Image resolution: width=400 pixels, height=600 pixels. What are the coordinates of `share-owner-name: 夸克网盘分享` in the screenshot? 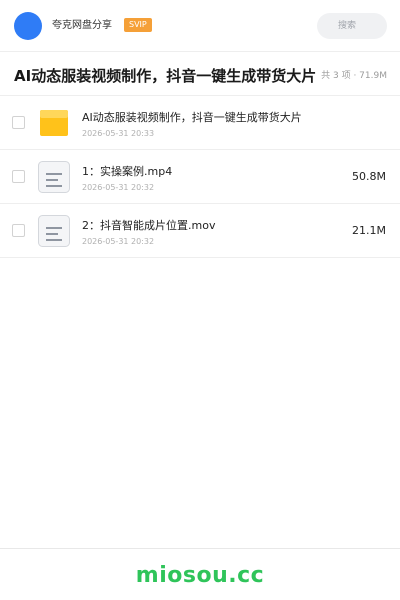 It's located at (82, 25).